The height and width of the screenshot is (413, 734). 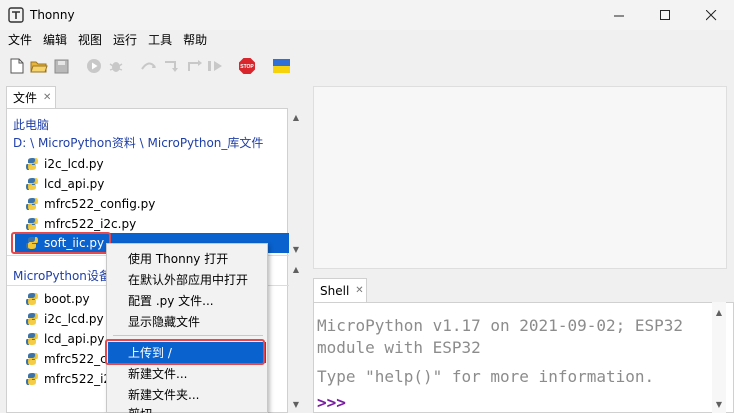 I want to click on tab-shell-close-icon: ✕, so click(x=359, y=290).